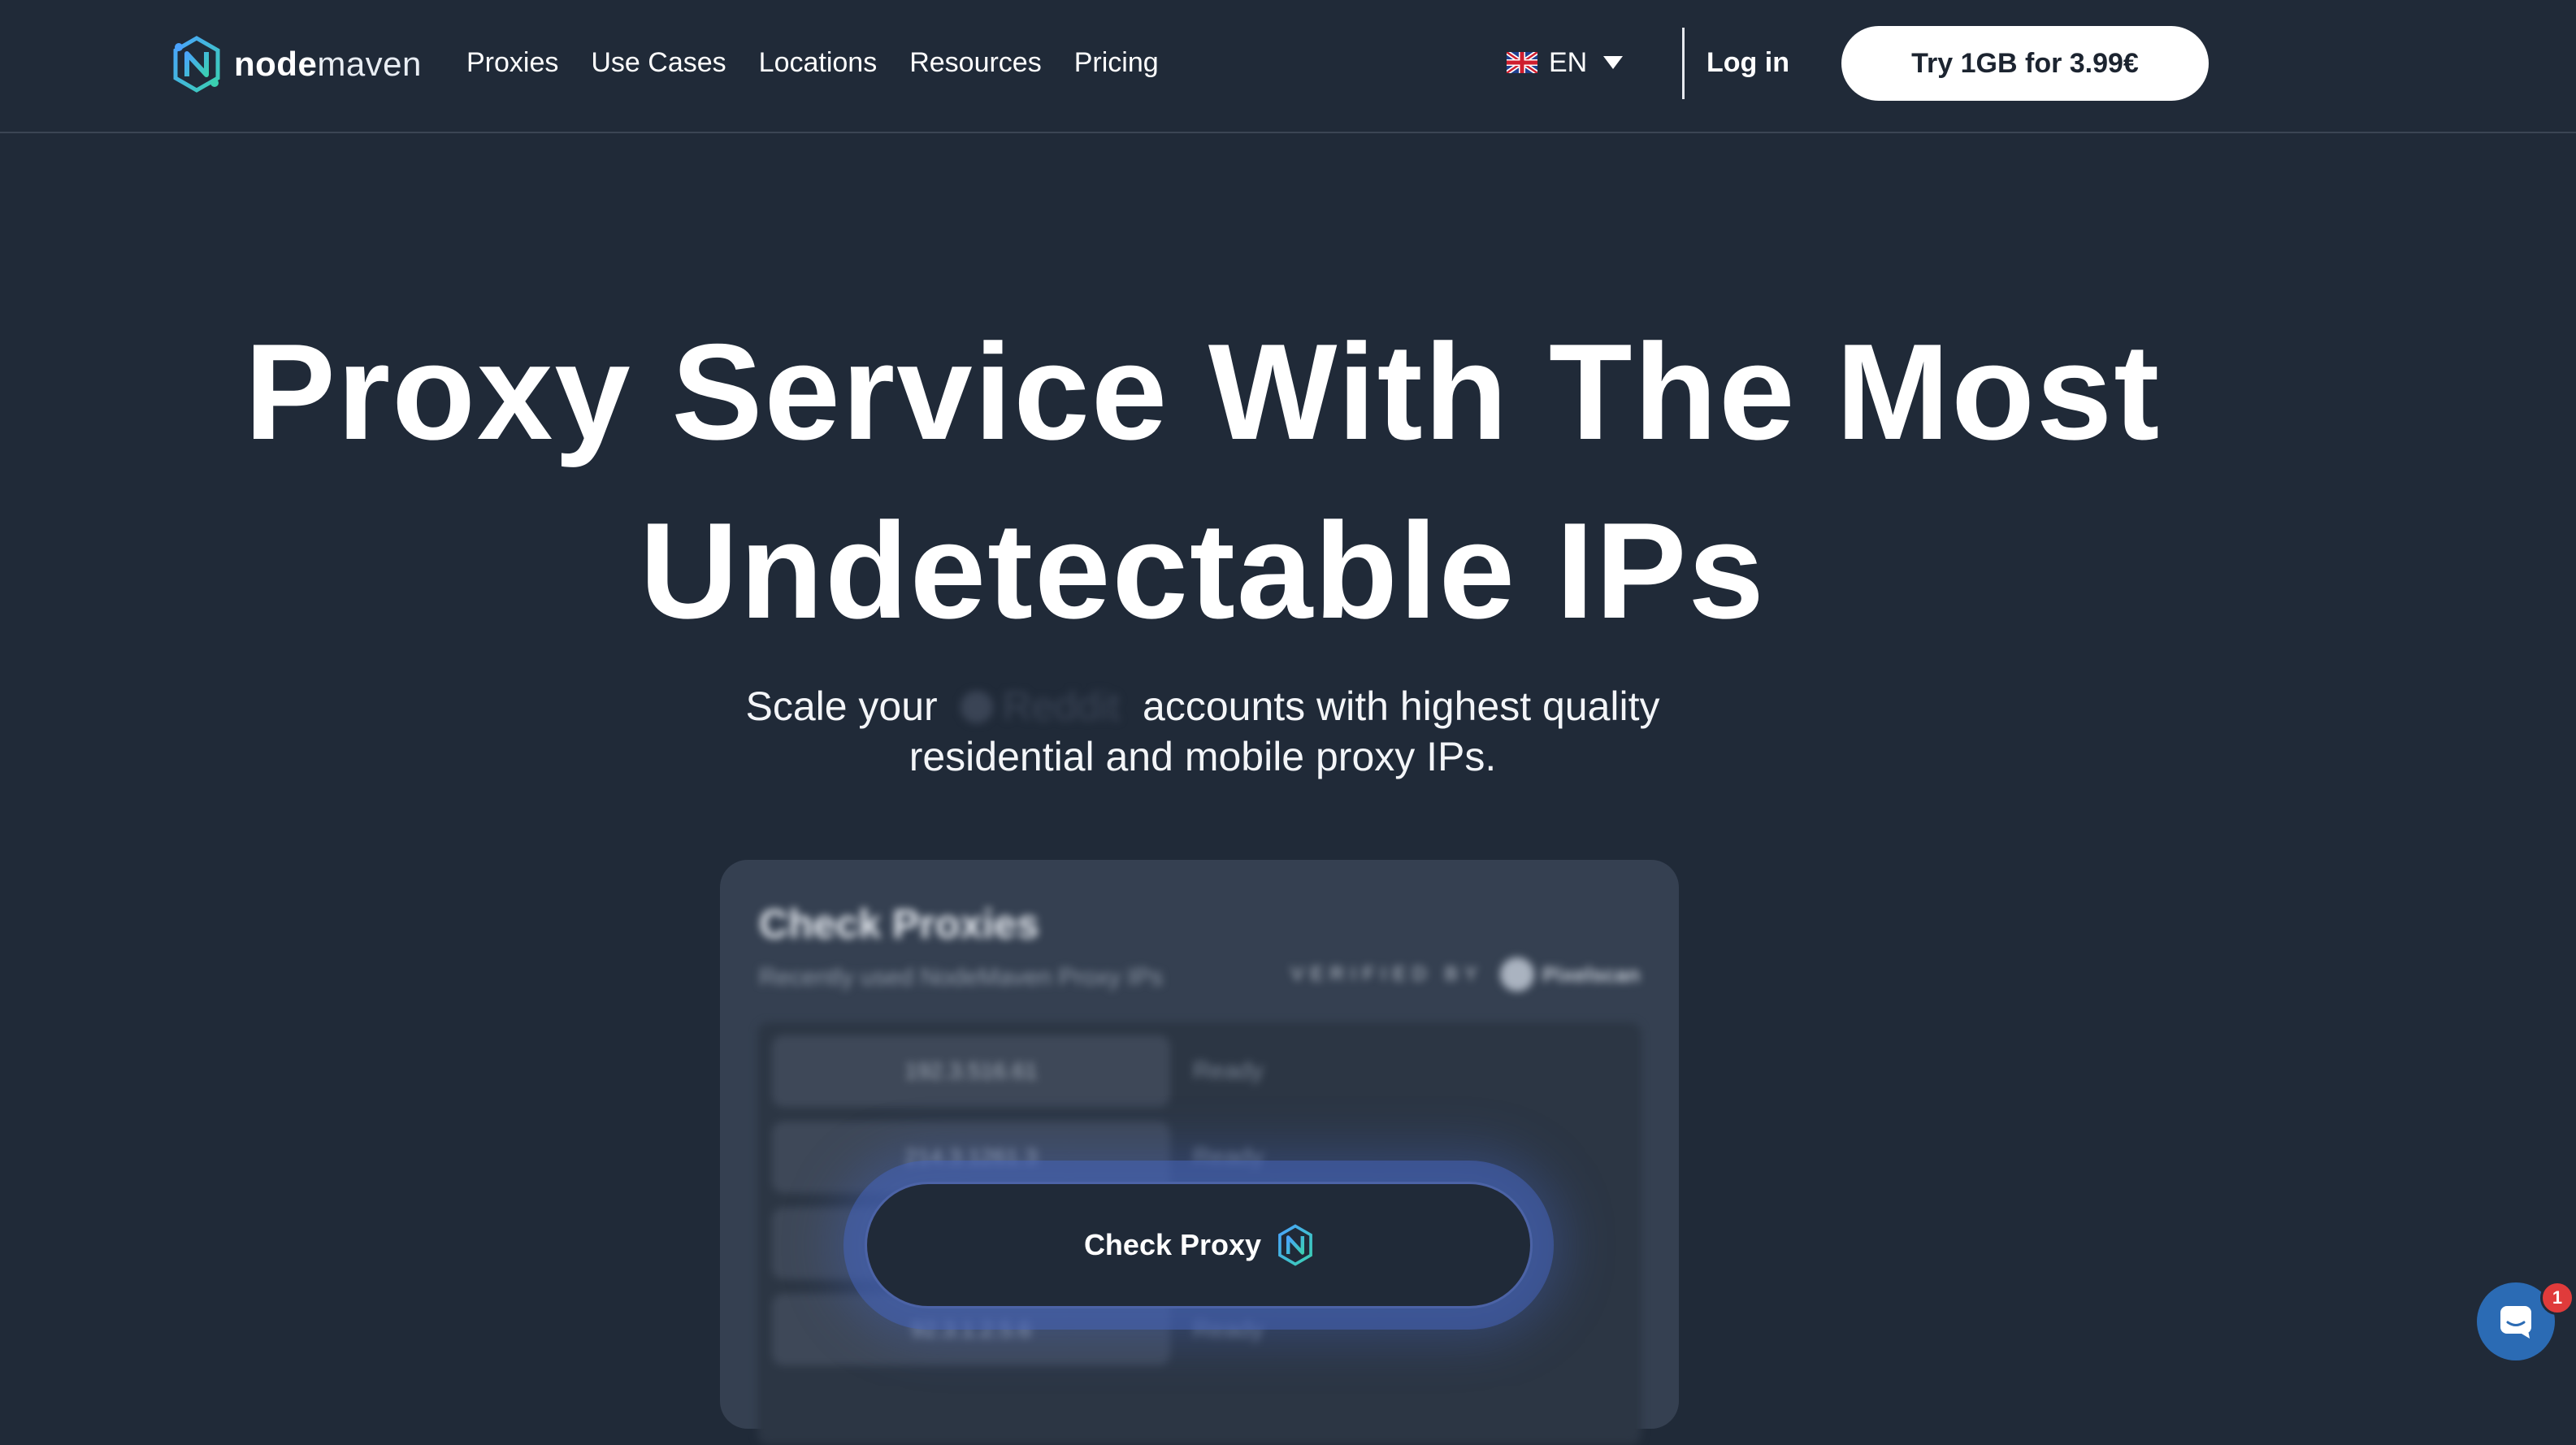 Image resolution: width=2576 pixels, height=1445 pixels. I want to click on chevron-down-icon, so click(1613, 62).